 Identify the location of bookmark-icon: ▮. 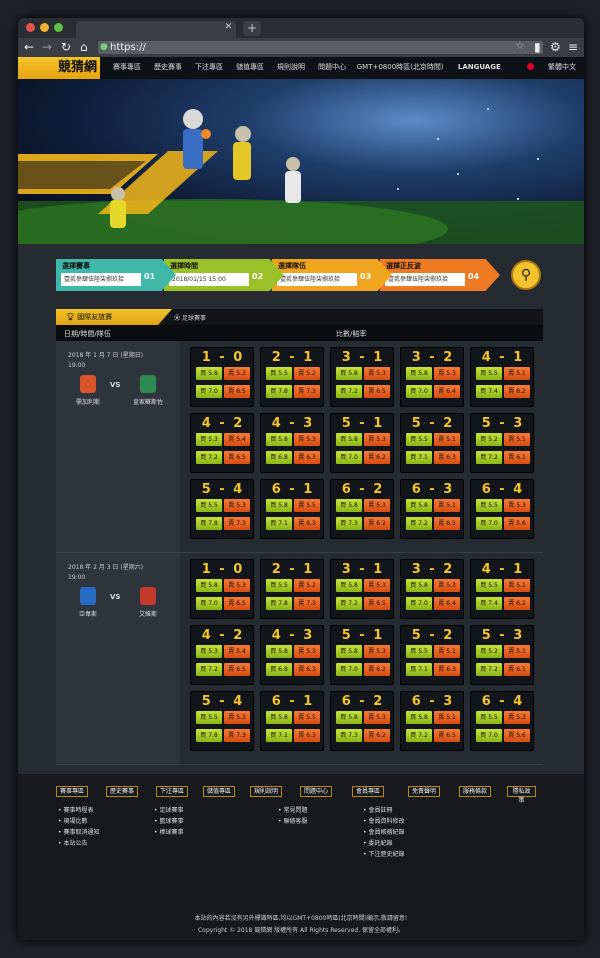
(537, 47).